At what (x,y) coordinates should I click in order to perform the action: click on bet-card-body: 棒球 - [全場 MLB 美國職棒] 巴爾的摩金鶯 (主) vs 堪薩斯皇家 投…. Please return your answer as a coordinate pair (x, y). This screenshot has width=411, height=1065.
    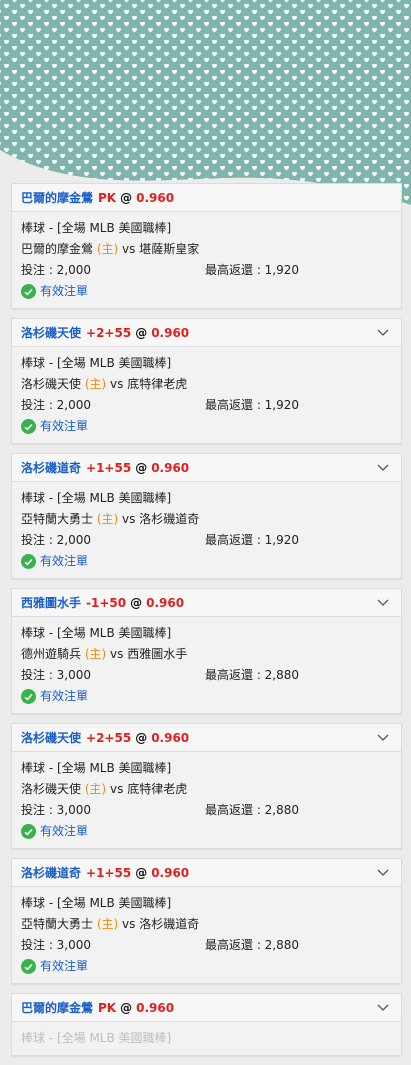
    Looking at the image, I should click on (206, 260).